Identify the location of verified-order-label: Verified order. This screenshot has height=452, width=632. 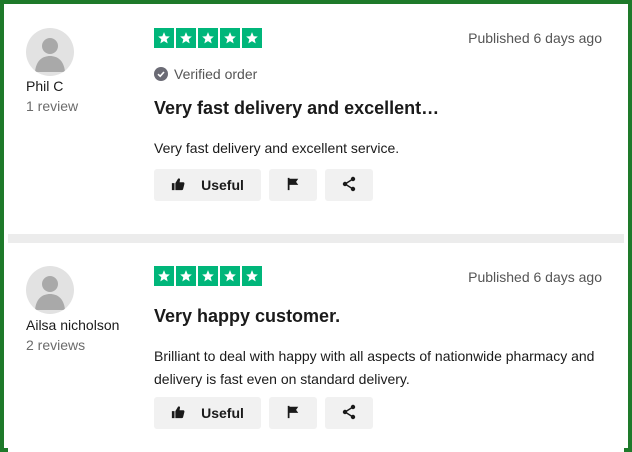
(205, 74).